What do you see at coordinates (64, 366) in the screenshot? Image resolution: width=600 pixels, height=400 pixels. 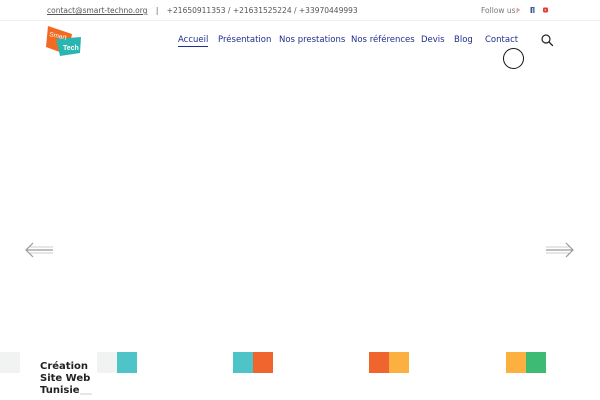 I see `caption-line-1: Création` at bounding box center [64, 366].